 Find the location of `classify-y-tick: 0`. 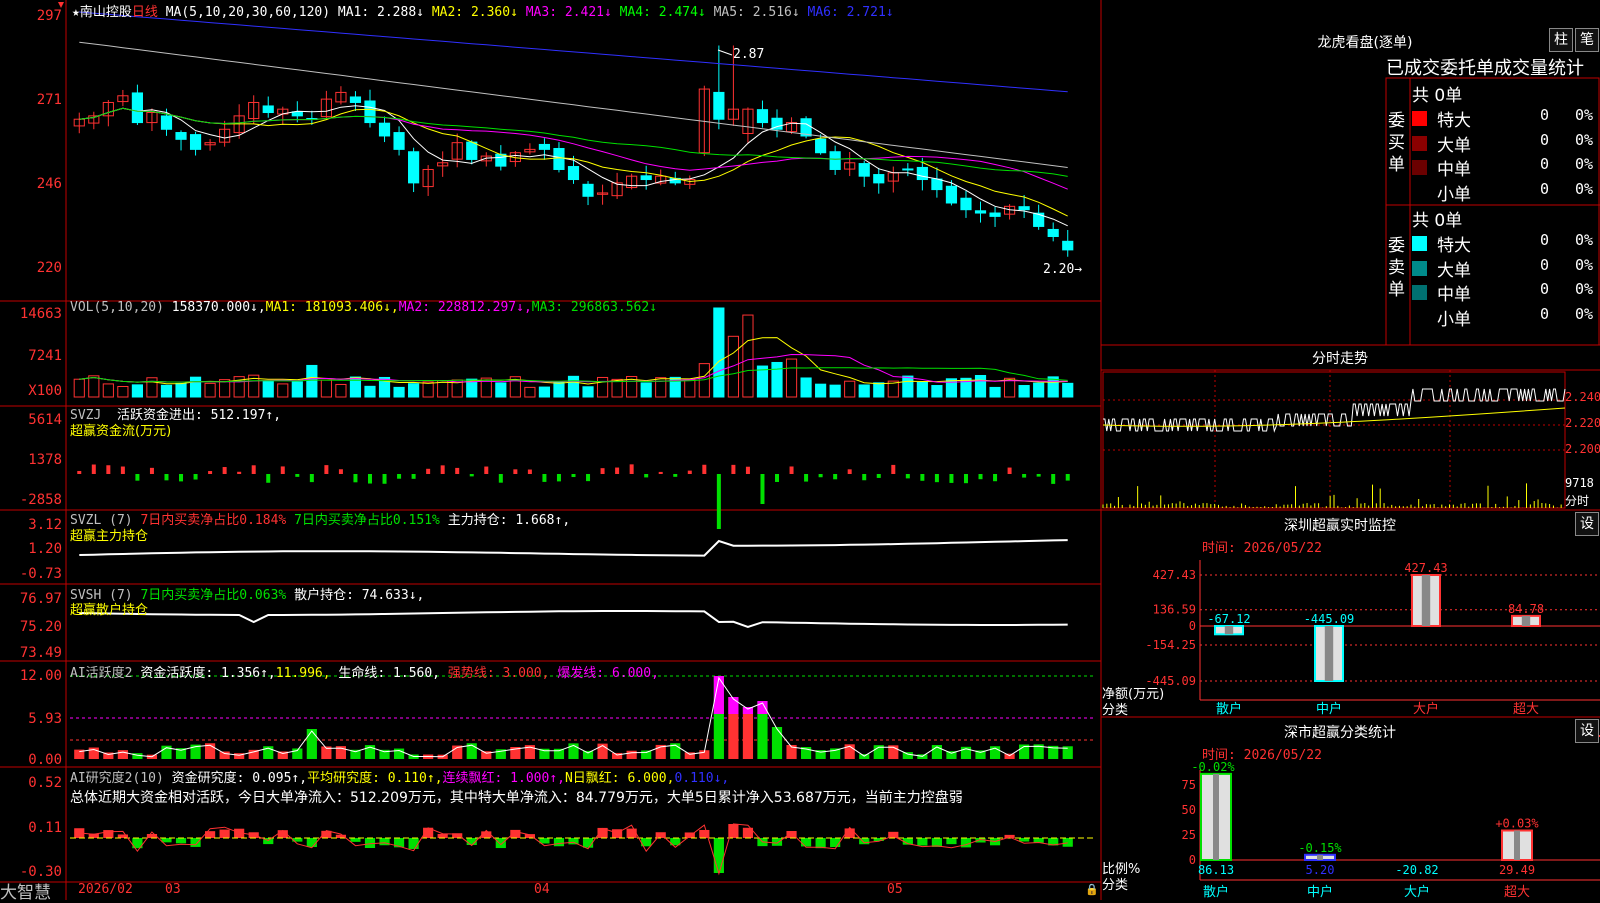

classify-y-tick: 0 is located at coordinates (1192, 860).